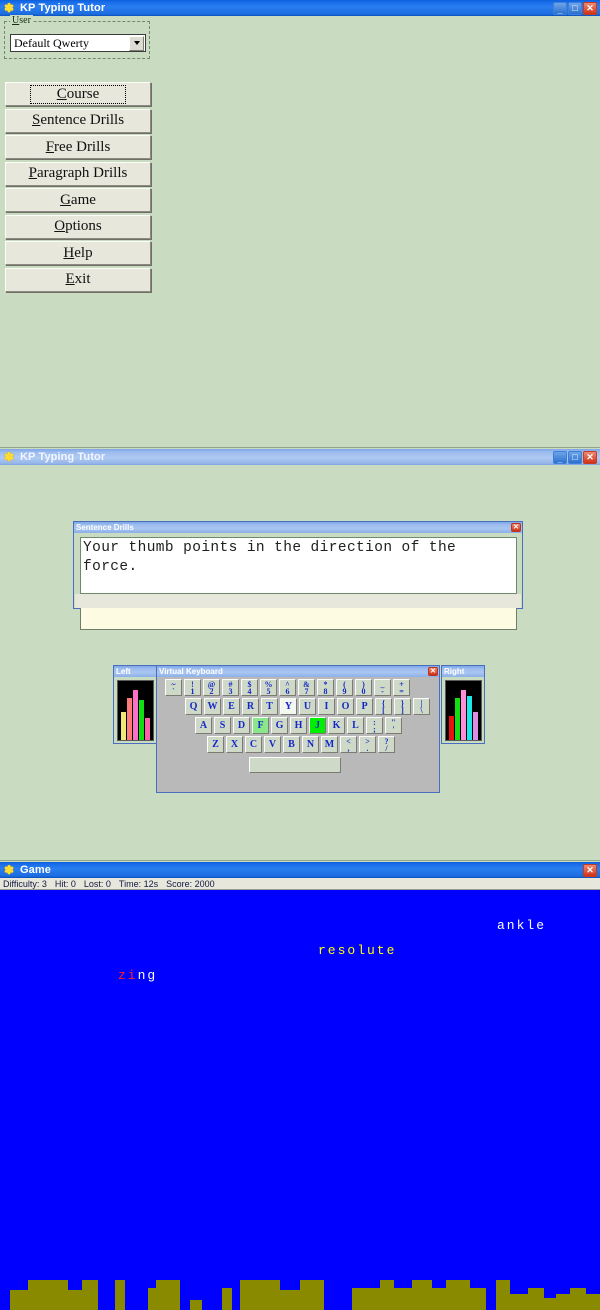 Image resolution: width=600 pixels, height=1310 pixels. Describe the element at coordinates (355, 725) in the screenshot. I see `key-l: L` at that location.